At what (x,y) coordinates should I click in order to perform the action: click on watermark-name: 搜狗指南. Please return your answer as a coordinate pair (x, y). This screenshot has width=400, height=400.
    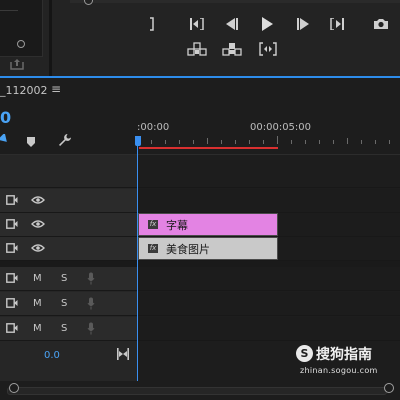
    Looking at the image, I should click on (344, 355).